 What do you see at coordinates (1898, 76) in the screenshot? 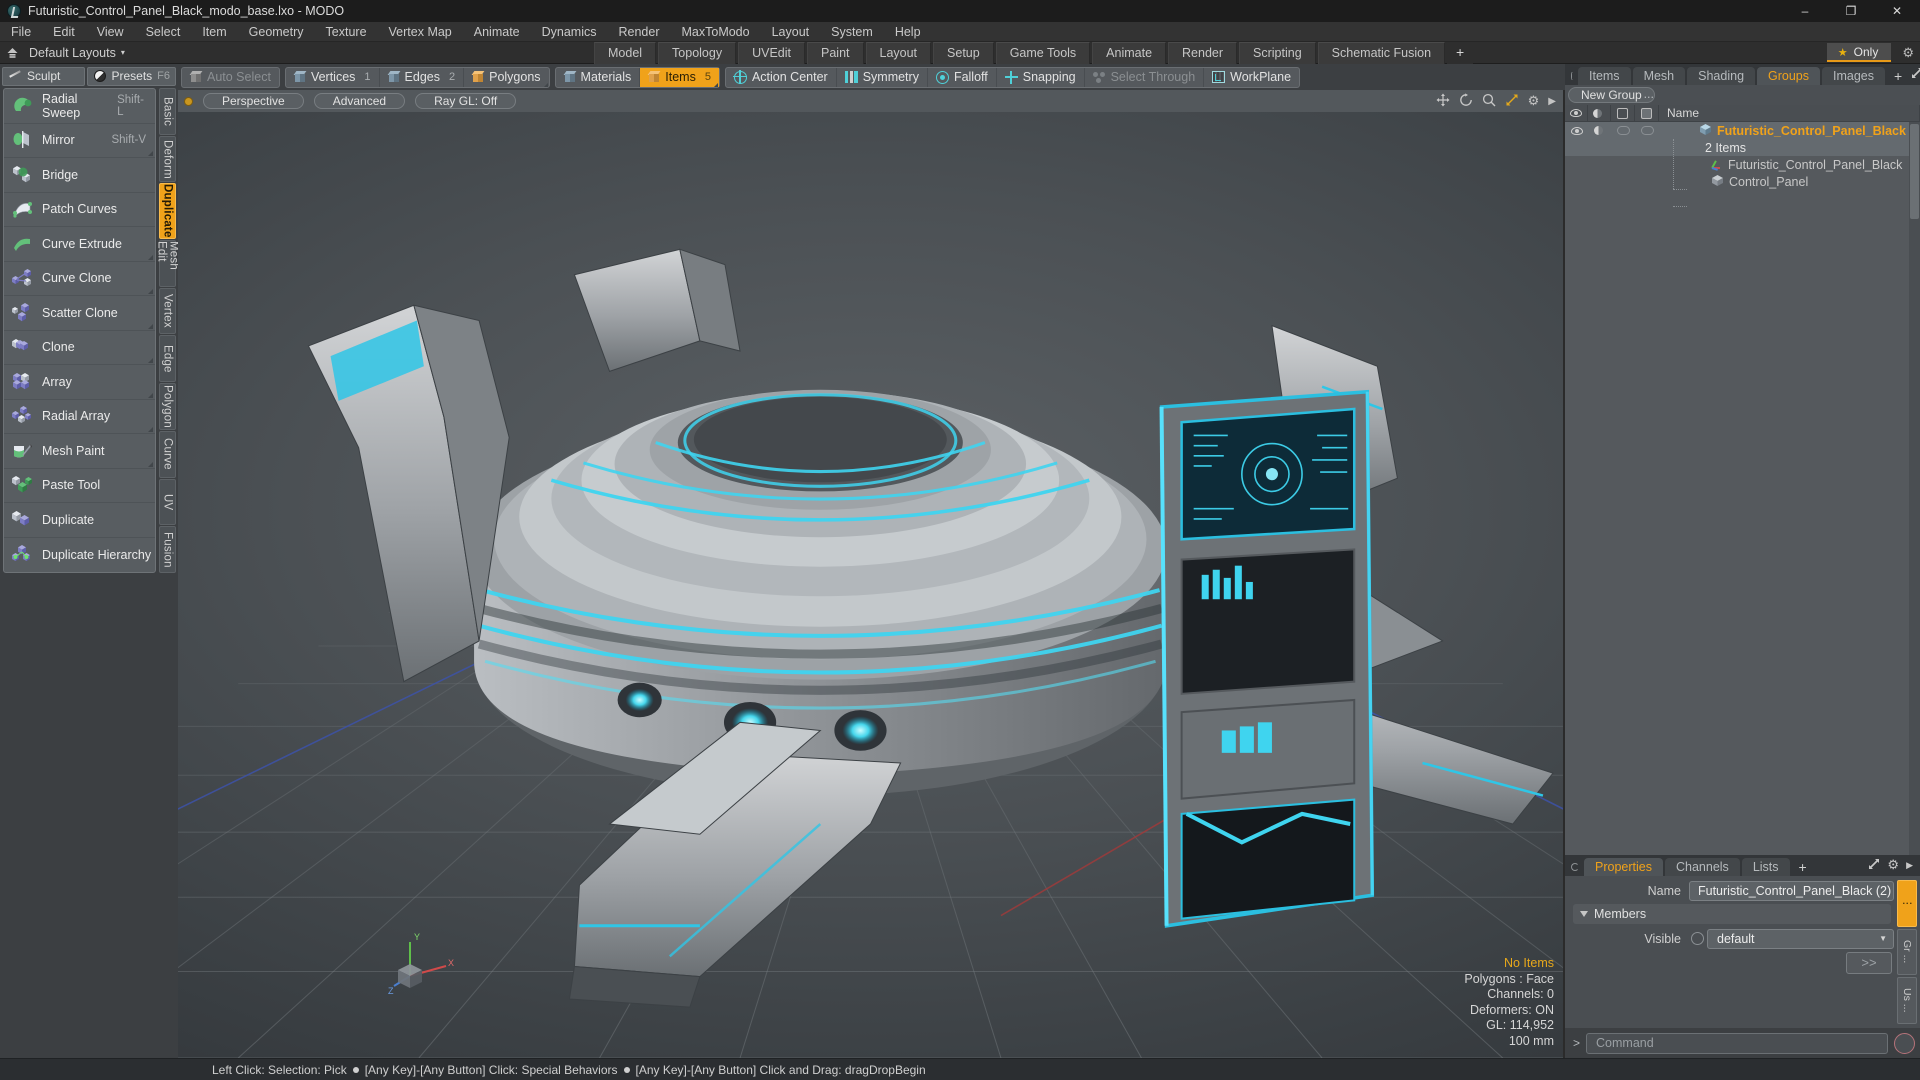
I see `add-tab-button: +` at bounding box center [1898, 76].